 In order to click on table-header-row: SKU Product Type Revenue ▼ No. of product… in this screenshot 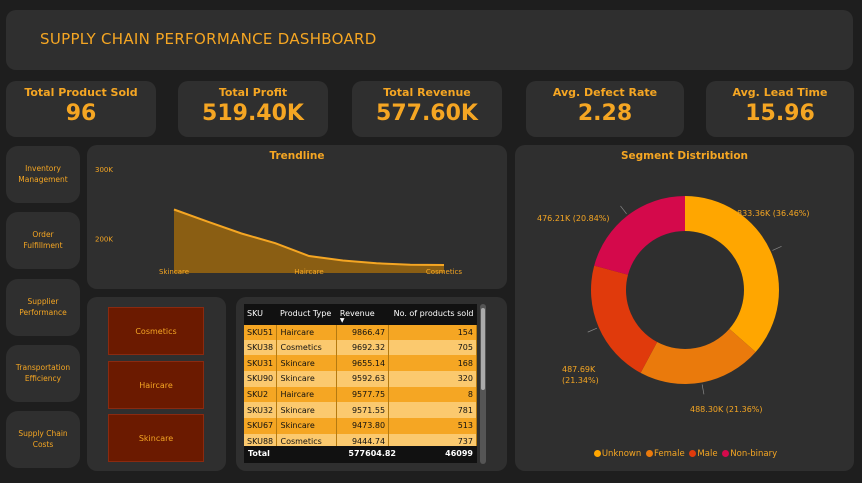, I will do `click(360, 314)`.